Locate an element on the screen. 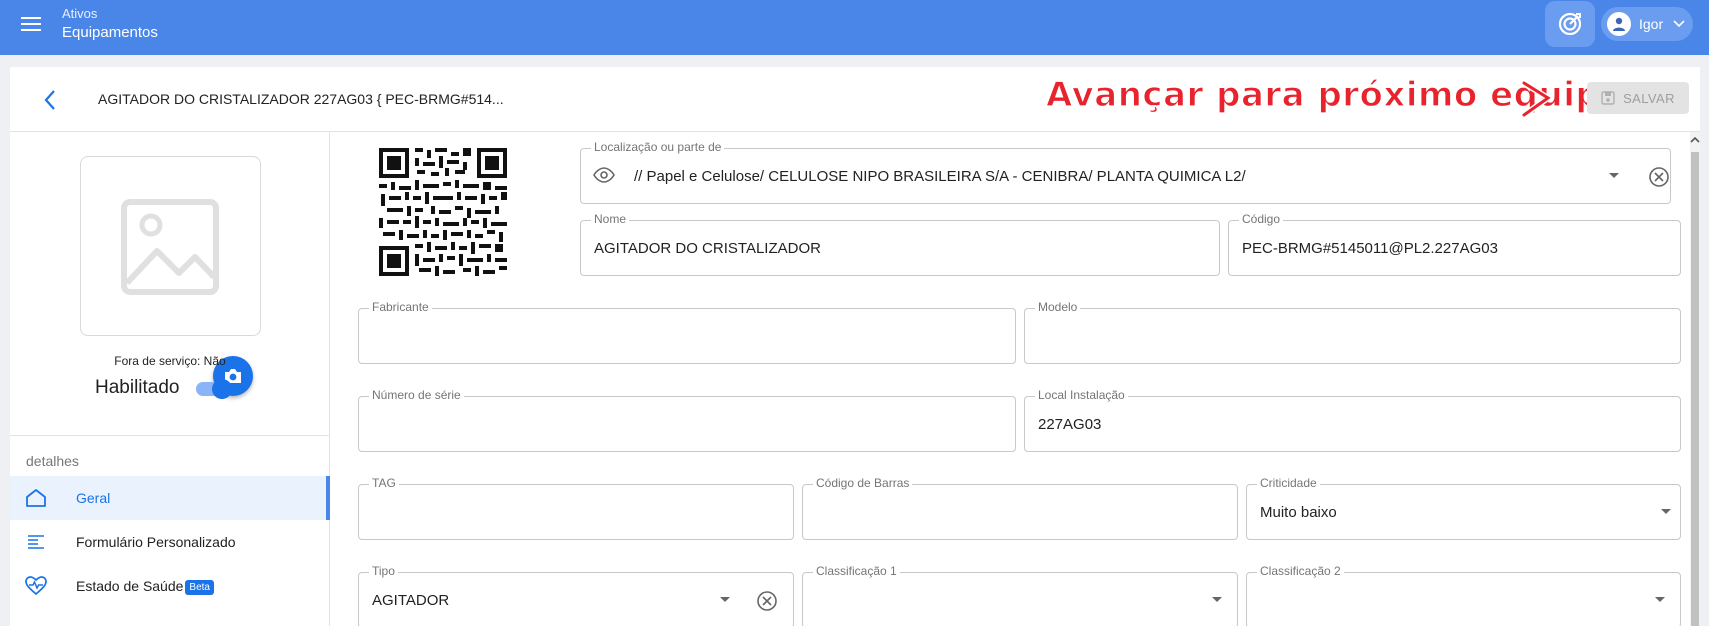 This screenshot has height=626, width=1709. beta-badge: Beta is located at coordinates (199, 587).